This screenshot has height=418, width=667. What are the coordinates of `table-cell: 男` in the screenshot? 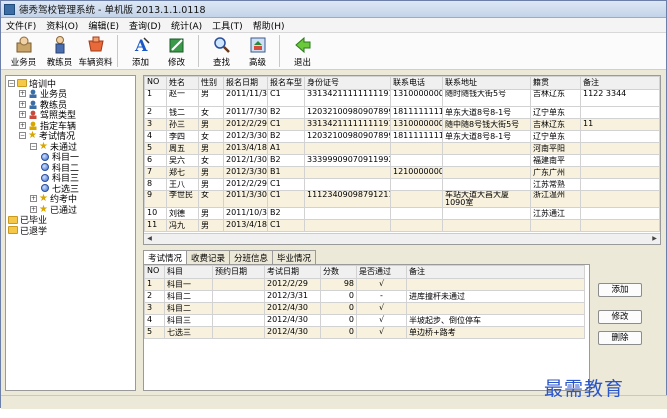 It's located at (211, 184).